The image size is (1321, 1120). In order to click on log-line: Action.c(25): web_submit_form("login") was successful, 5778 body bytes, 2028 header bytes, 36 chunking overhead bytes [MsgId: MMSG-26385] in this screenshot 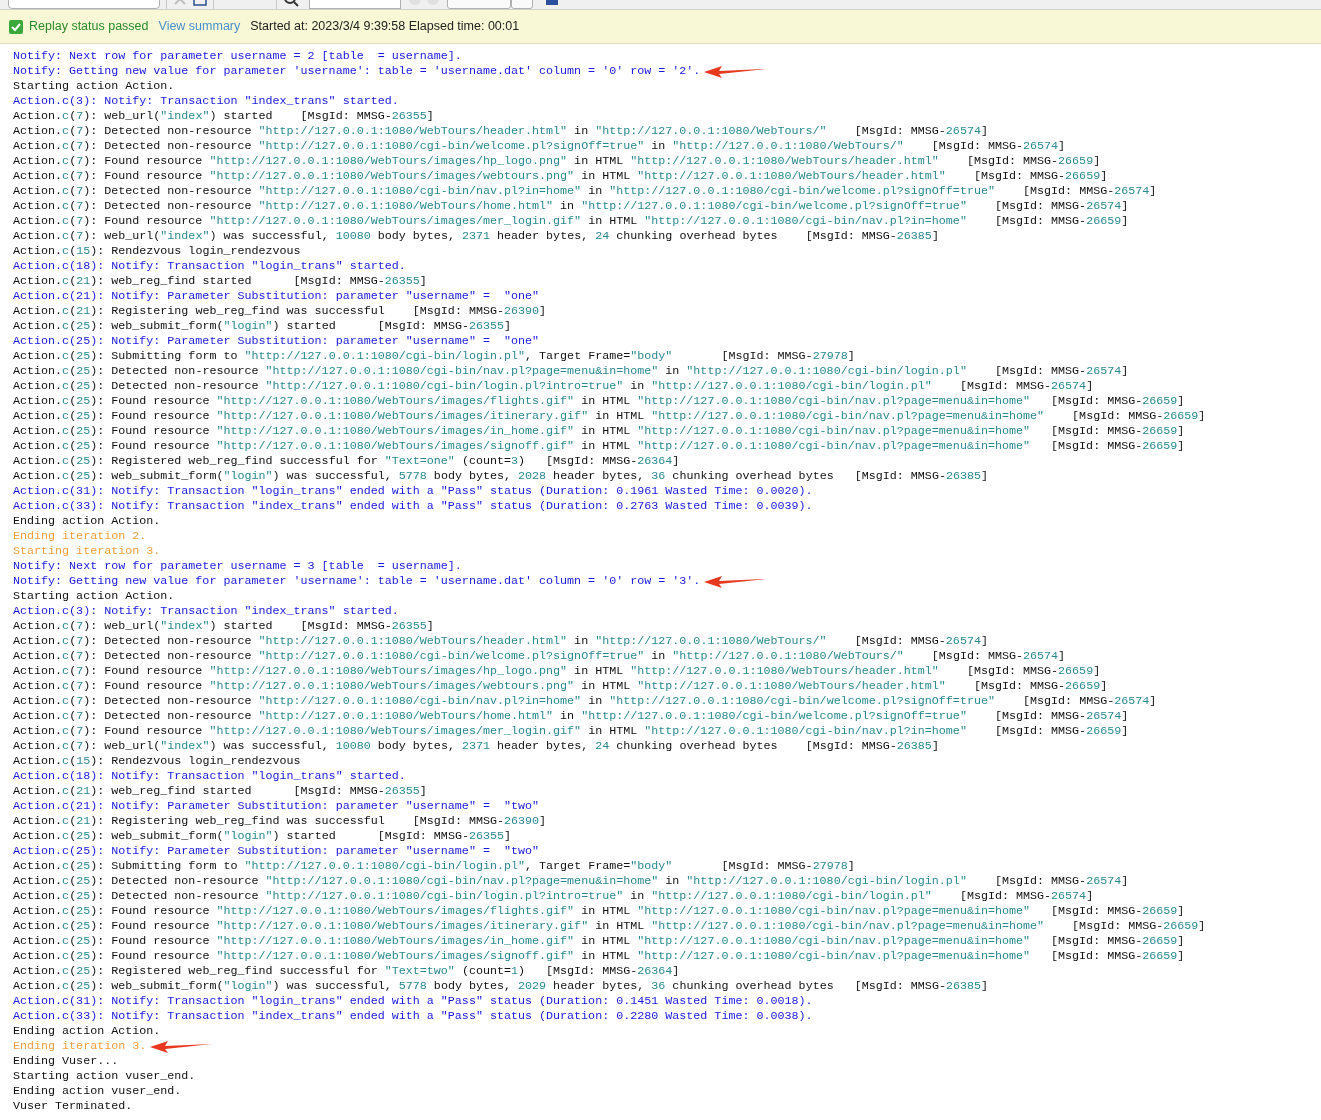, I will do `click(500, 476)`.